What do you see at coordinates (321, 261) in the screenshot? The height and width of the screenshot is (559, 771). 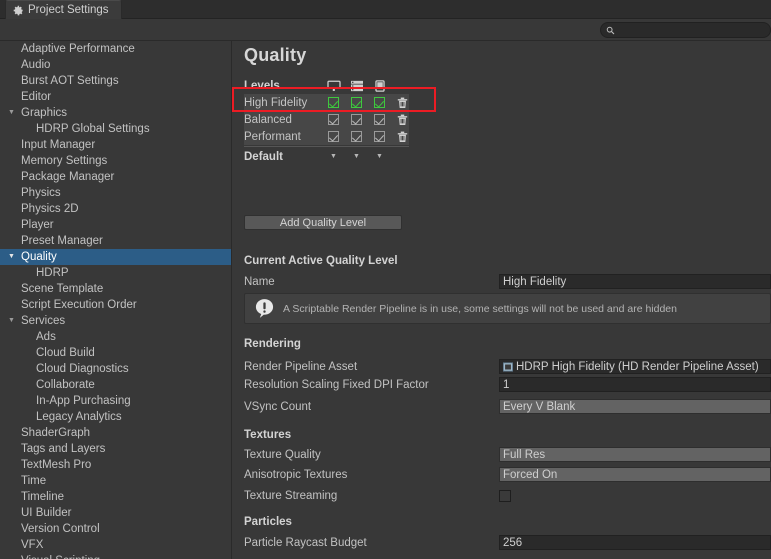 I see `current-active-quality-level-heading: Current Active Quality Level` at bounding box center [321, 261].